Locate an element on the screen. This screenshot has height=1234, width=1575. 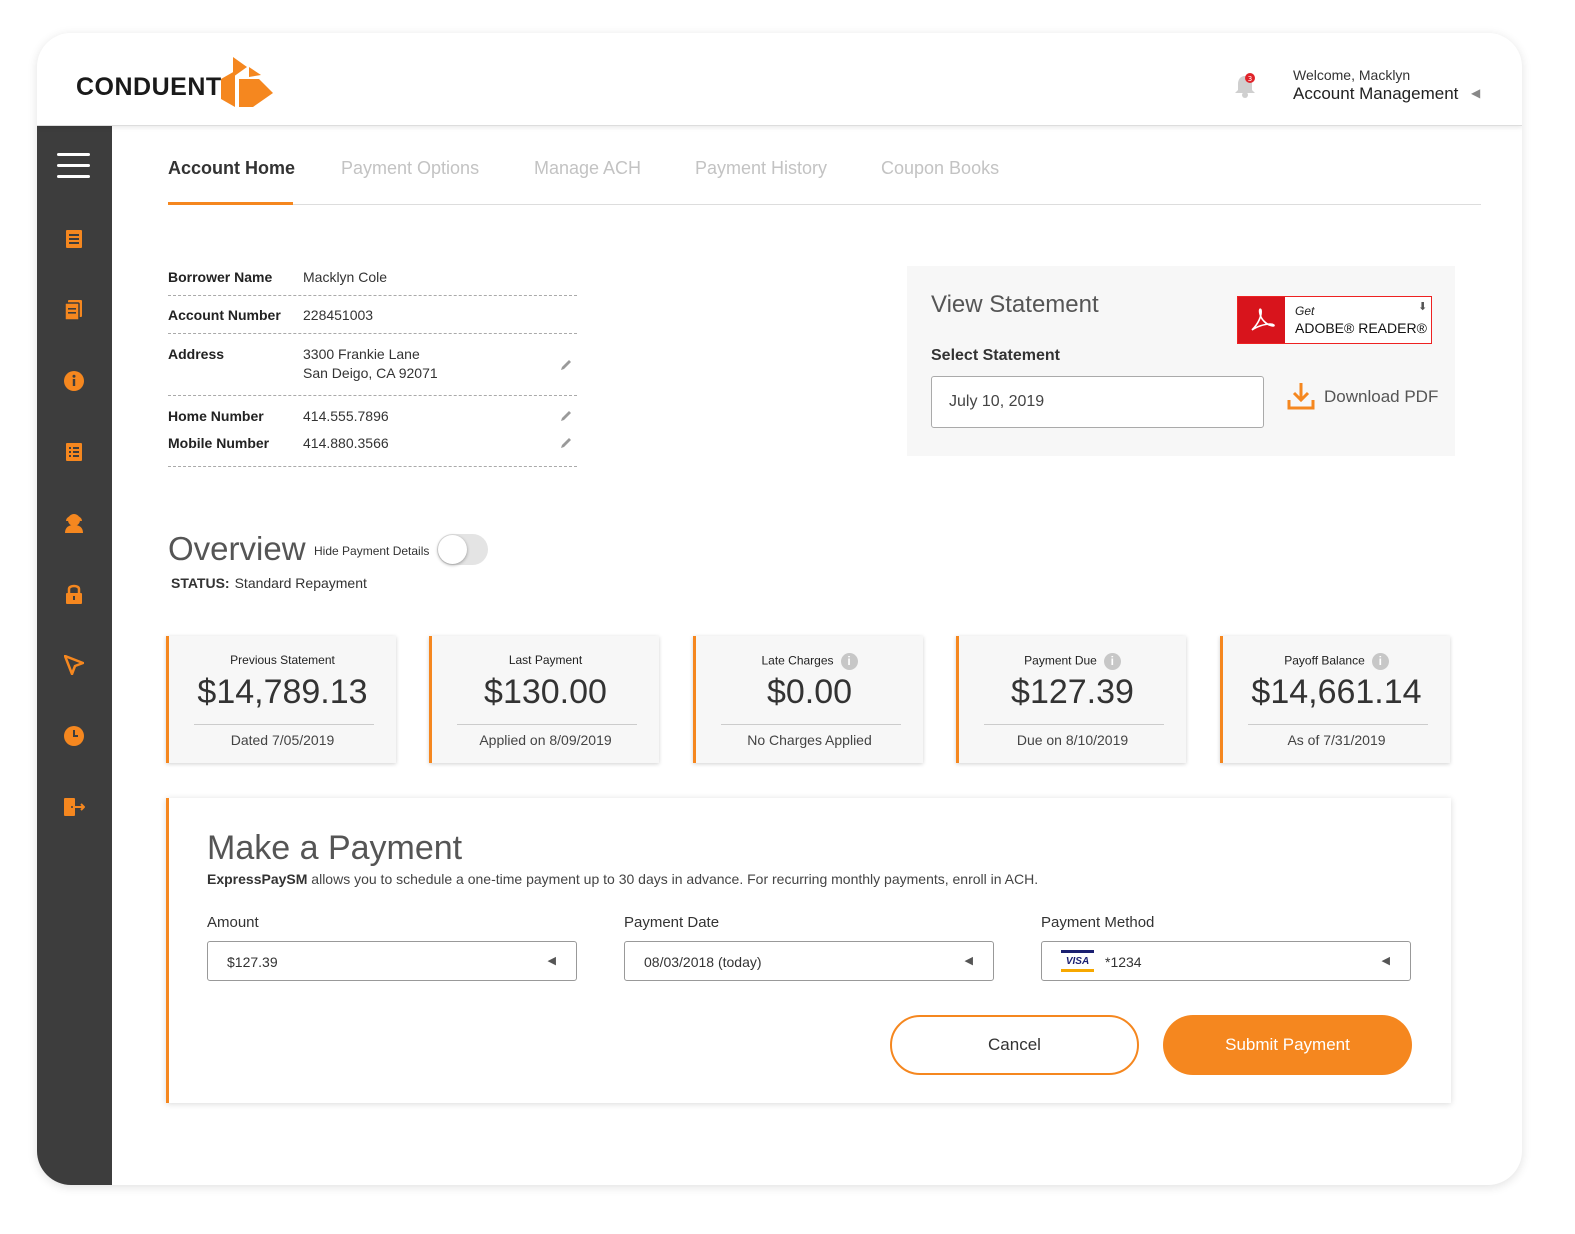
card-footnote: Dated 7/05/2019 is located at coordinates (282, 740).